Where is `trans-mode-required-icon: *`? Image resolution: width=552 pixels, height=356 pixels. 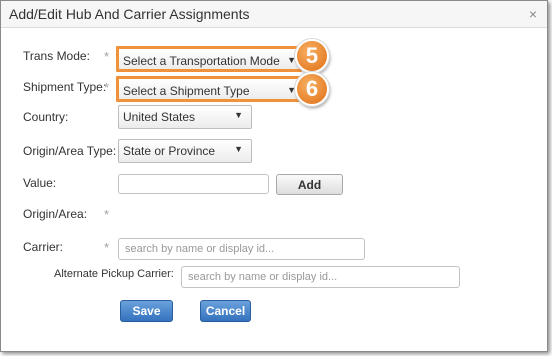
trans-mode-required-icon: * is located at coordinates (107, 56).